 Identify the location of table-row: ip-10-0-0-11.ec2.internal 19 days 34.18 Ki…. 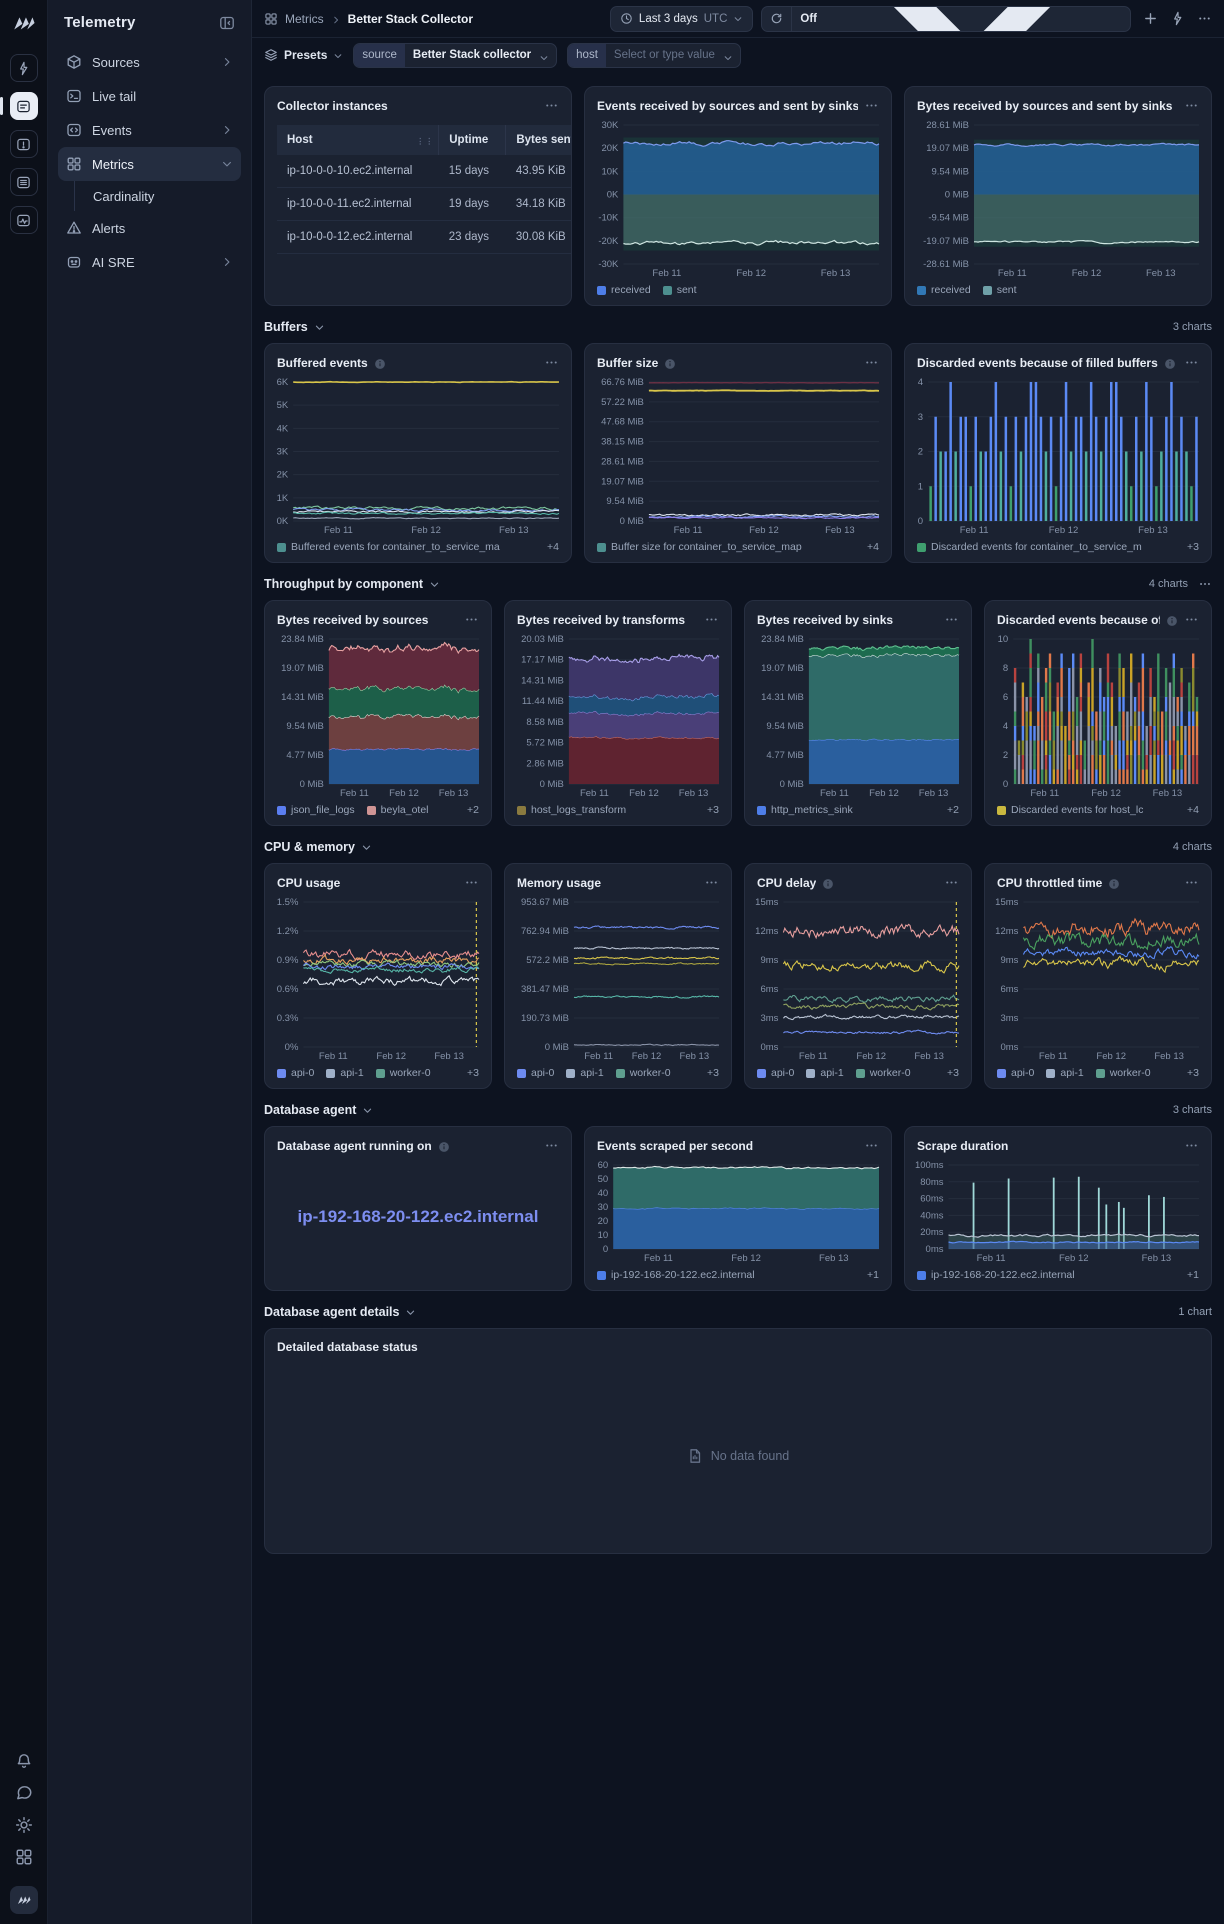
(424, 204).